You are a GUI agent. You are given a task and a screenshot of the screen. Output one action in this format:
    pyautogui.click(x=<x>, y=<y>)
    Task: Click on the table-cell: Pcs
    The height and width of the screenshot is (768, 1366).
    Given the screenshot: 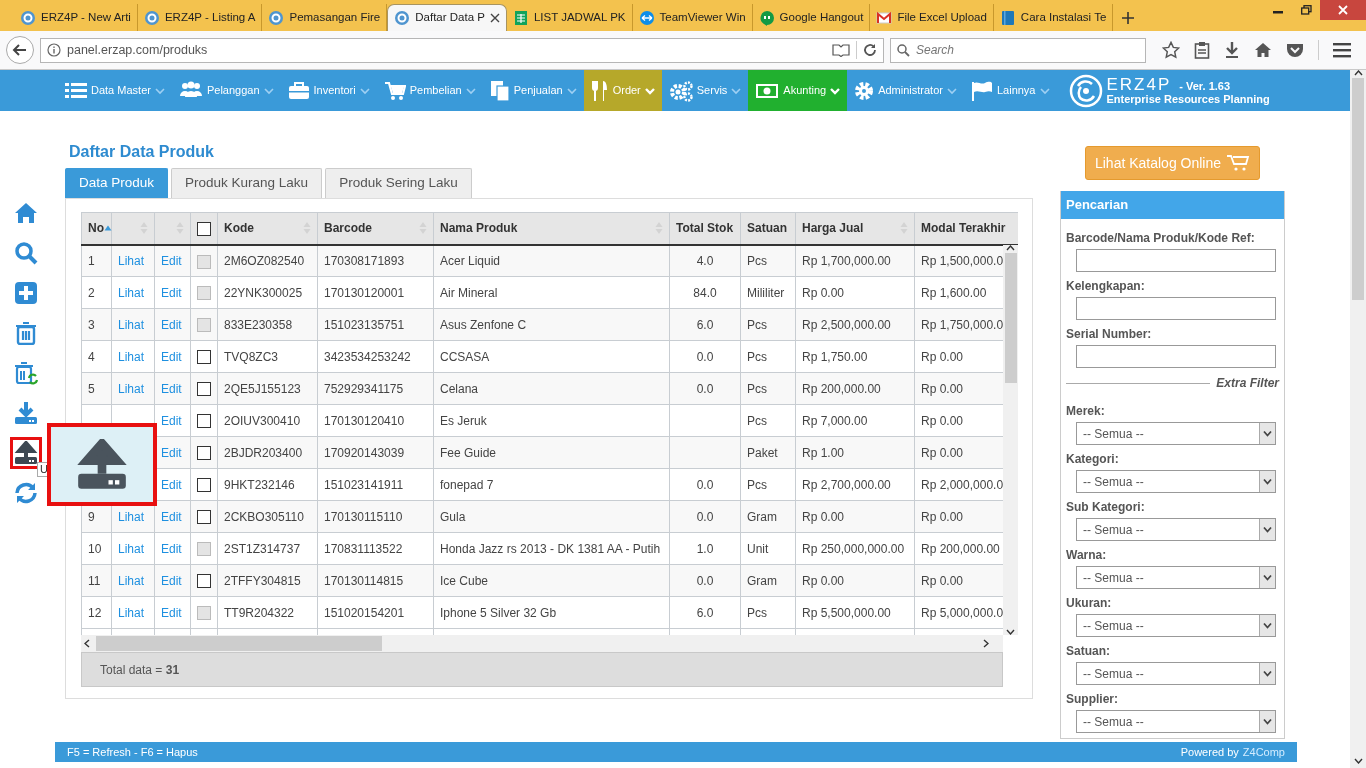 What is the action you would take?
    pyautogui.click(x=757, y=260)
    